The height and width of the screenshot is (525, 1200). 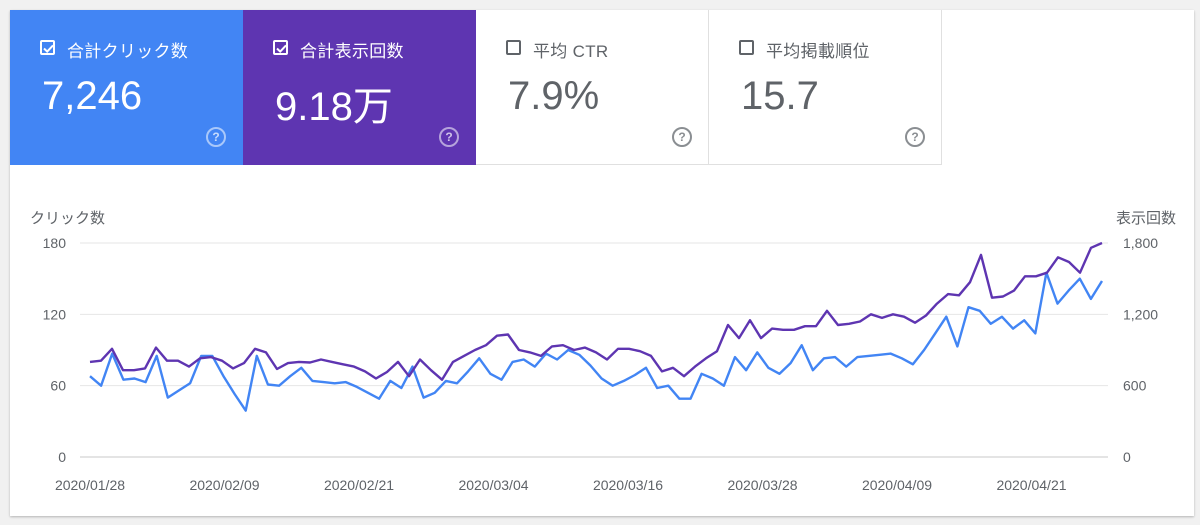 I want to click on left-tick-label: 120, so click(x=55, y=314).